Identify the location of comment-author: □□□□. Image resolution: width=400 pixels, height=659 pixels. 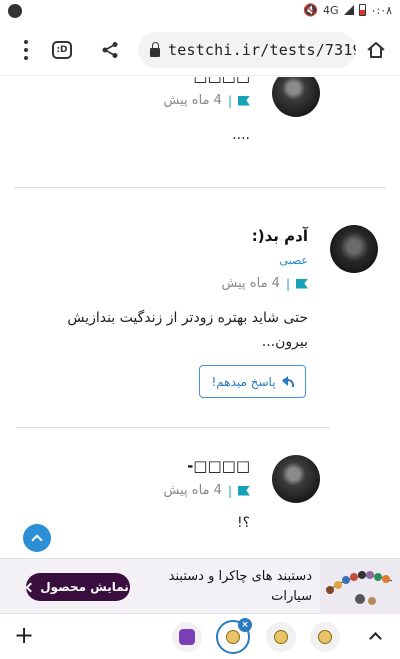
(150, 81).